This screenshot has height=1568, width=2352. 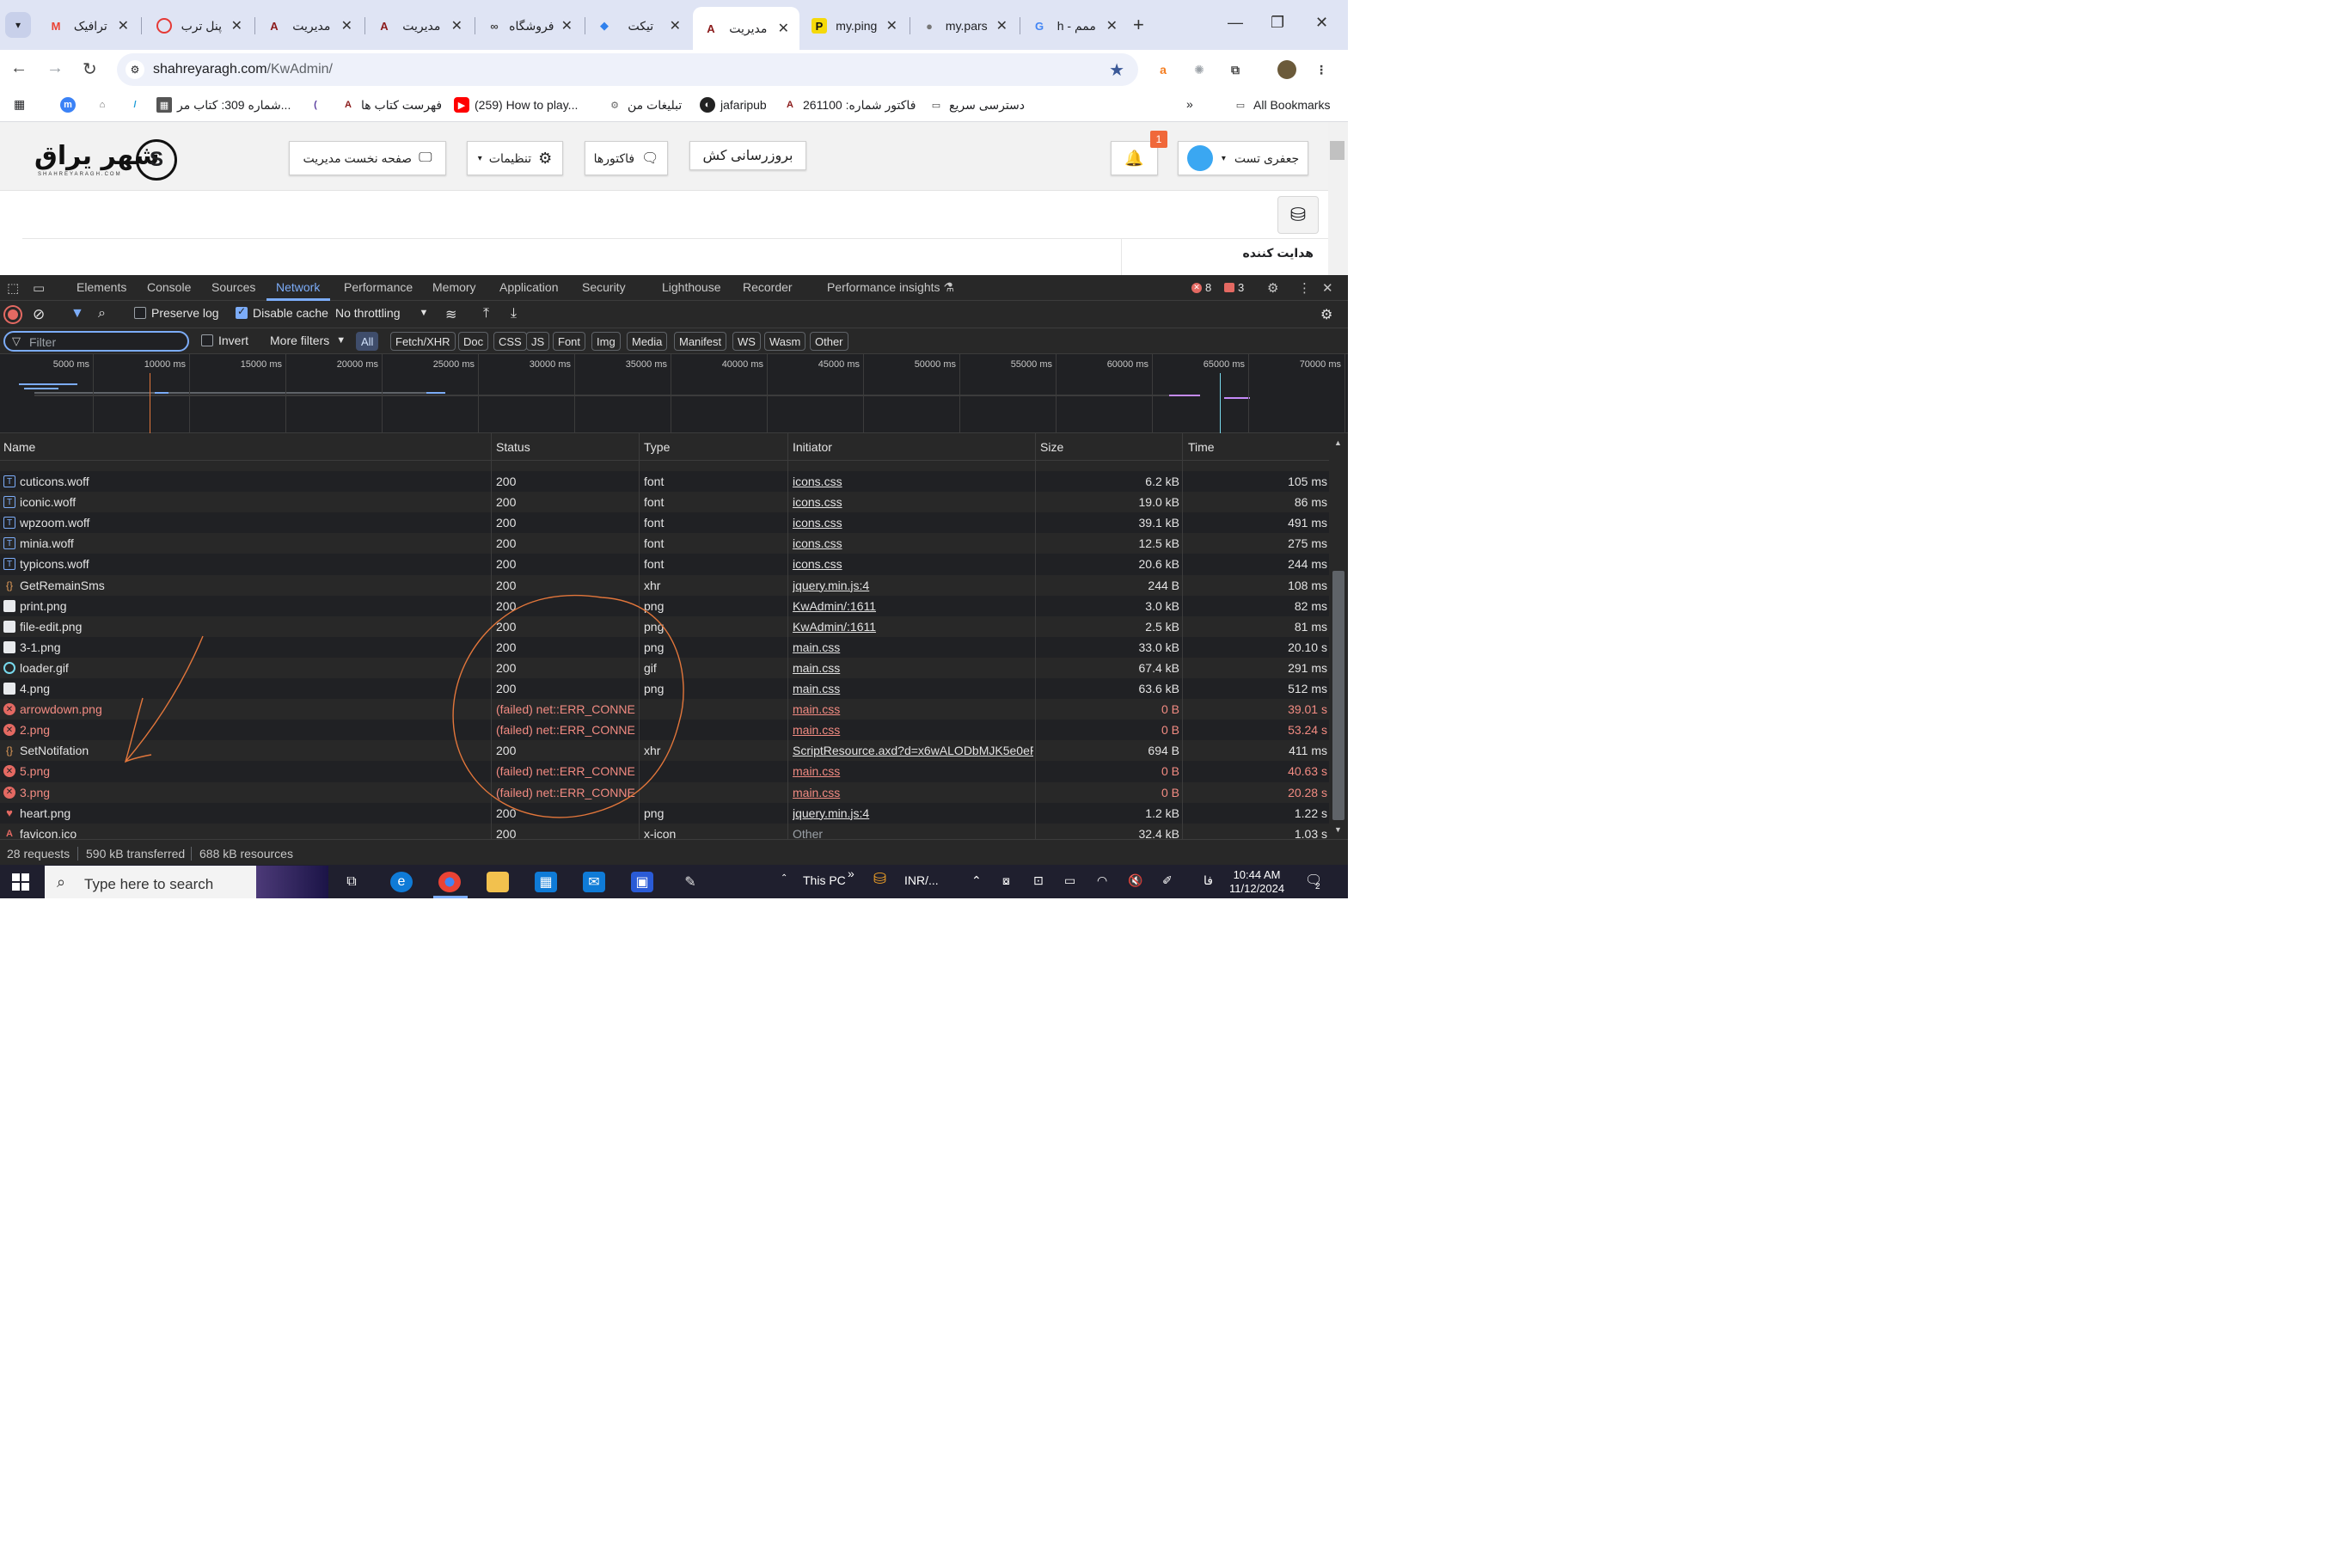 I want to click on warning-counter: 3, so click(x=1234, y=287).